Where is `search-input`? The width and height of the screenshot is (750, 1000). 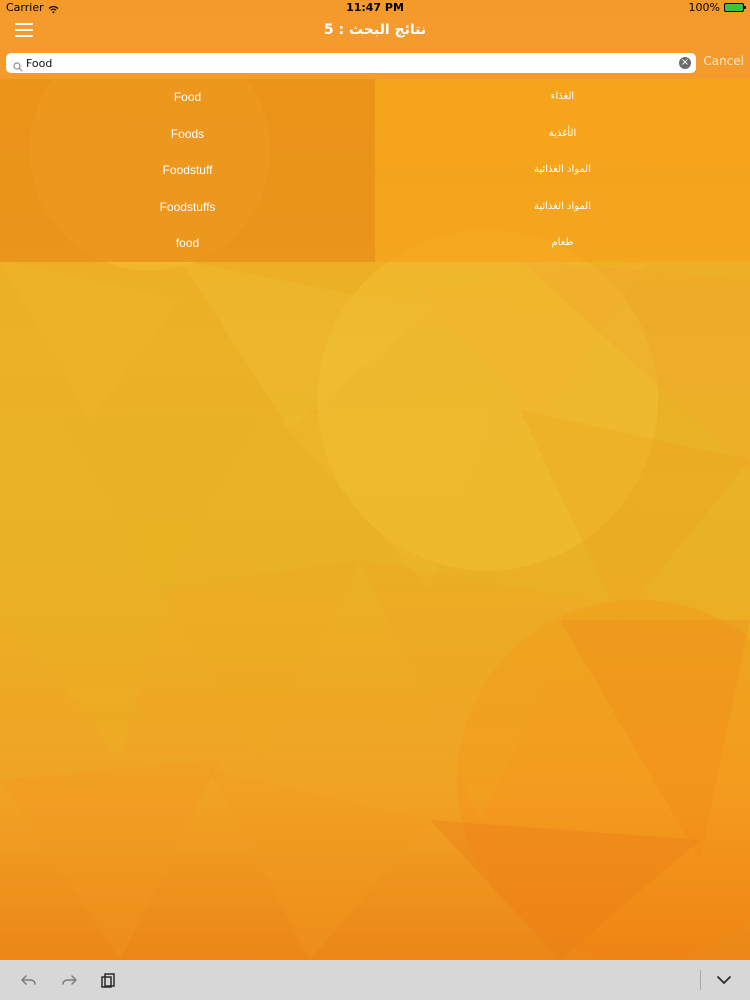
search-input is located at coordinates (351, 63).